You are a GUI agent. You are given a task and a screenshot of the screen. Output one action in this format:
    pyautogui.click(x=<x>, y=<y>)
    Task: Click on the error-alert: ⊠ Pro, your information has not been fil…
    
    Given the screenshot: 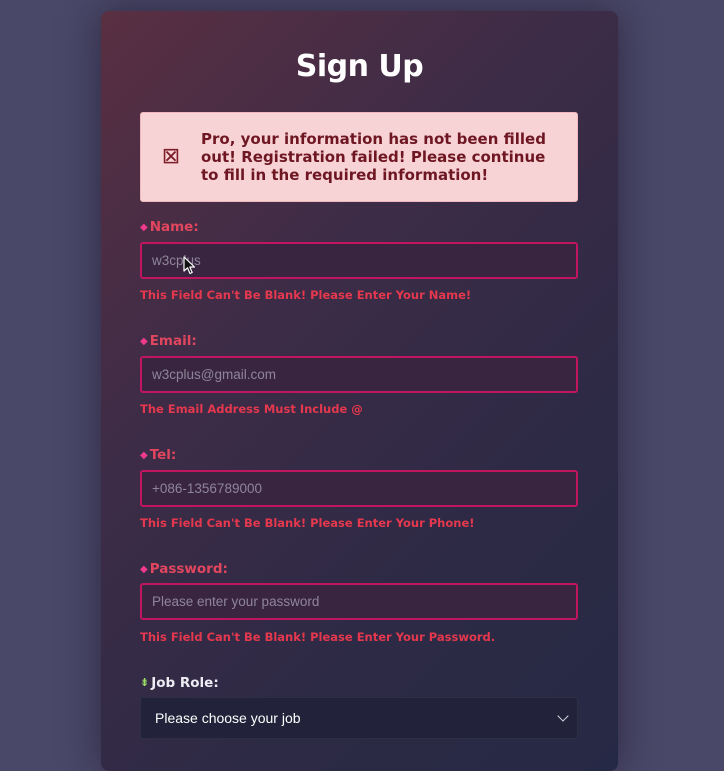 What is the action you would take?
    pyautogui.click(x=359, y=157)
    